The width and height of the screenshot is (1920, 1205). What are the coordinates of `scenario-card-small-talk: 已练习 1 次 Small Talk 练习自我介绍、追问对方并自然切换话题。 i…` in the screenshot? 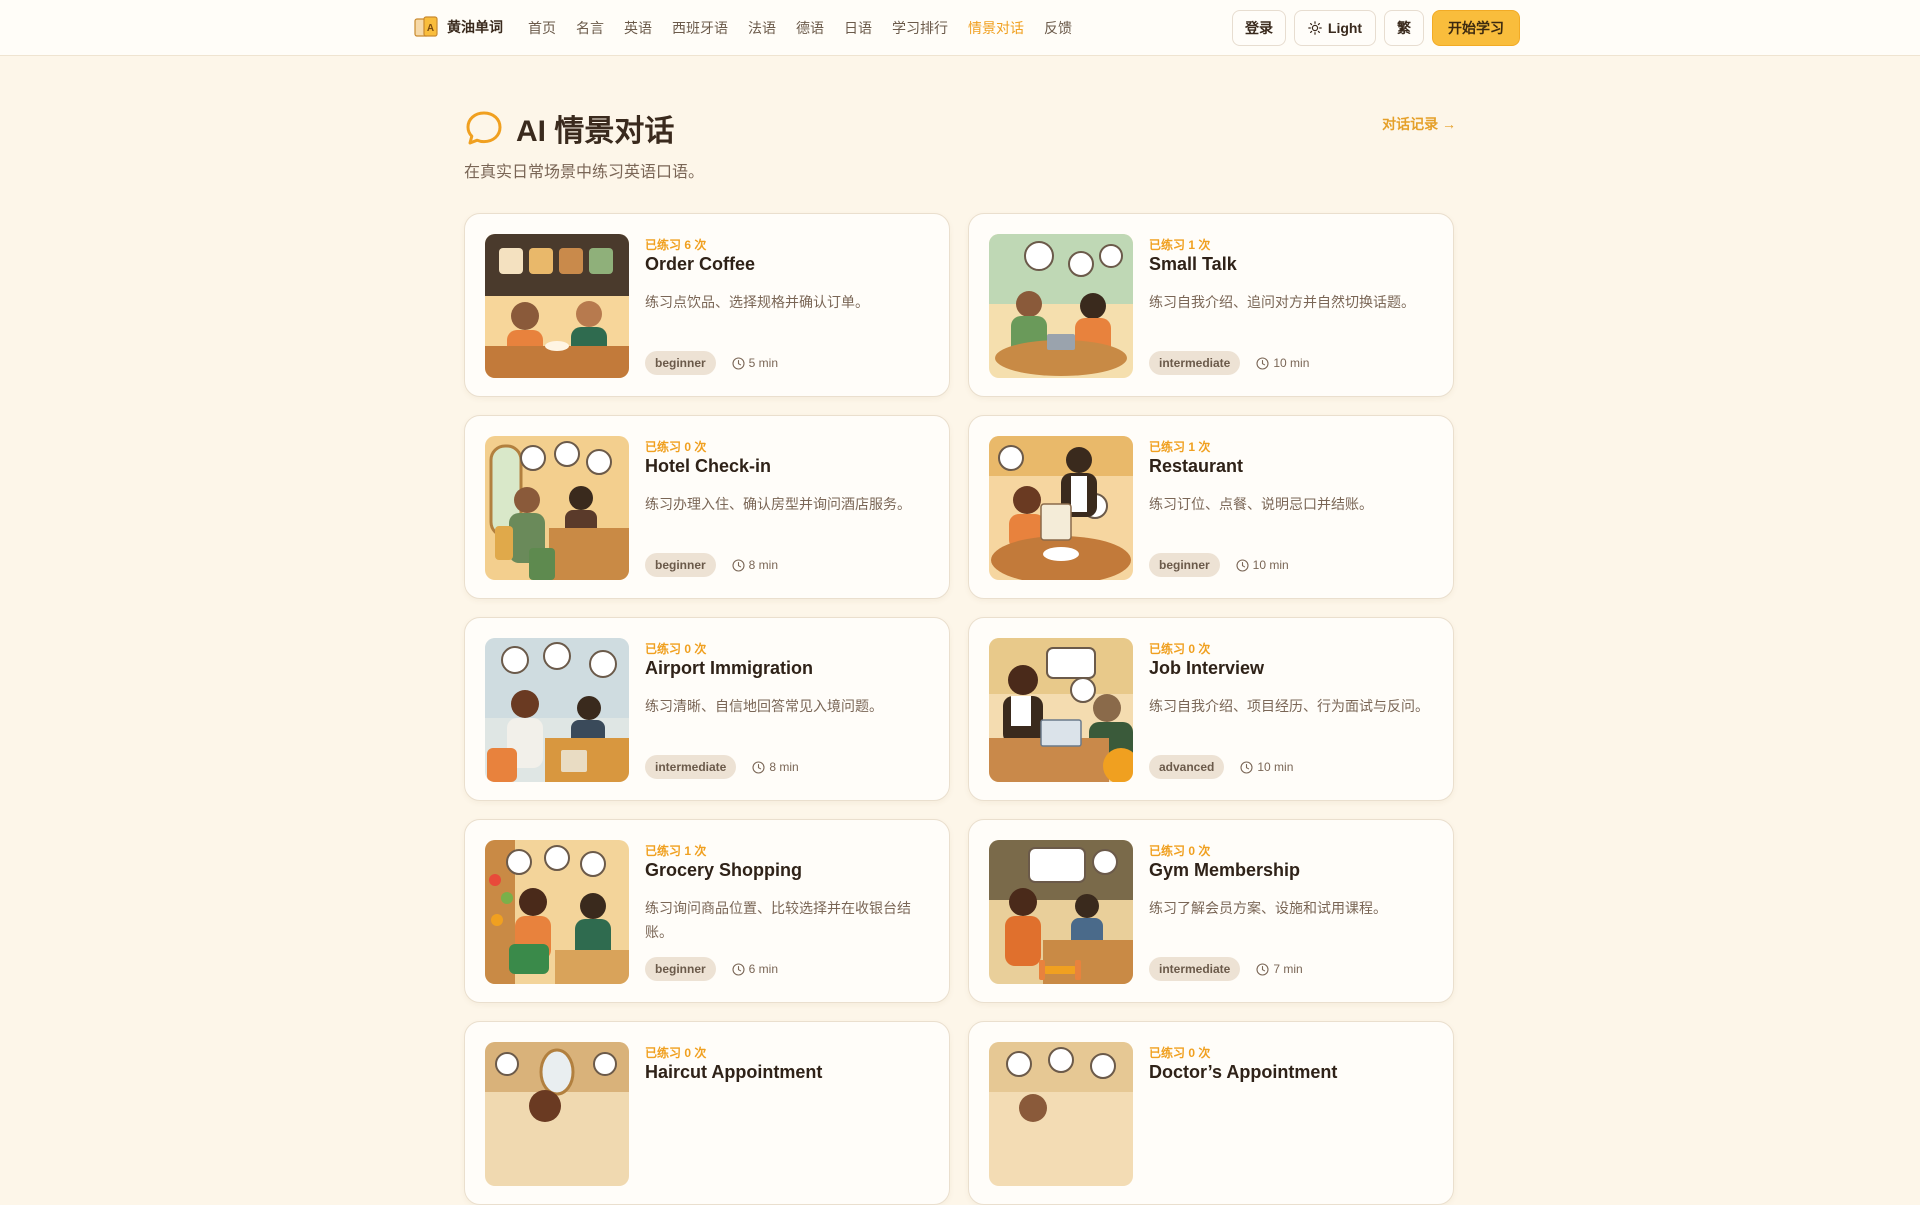 It's located at (1211, 305).